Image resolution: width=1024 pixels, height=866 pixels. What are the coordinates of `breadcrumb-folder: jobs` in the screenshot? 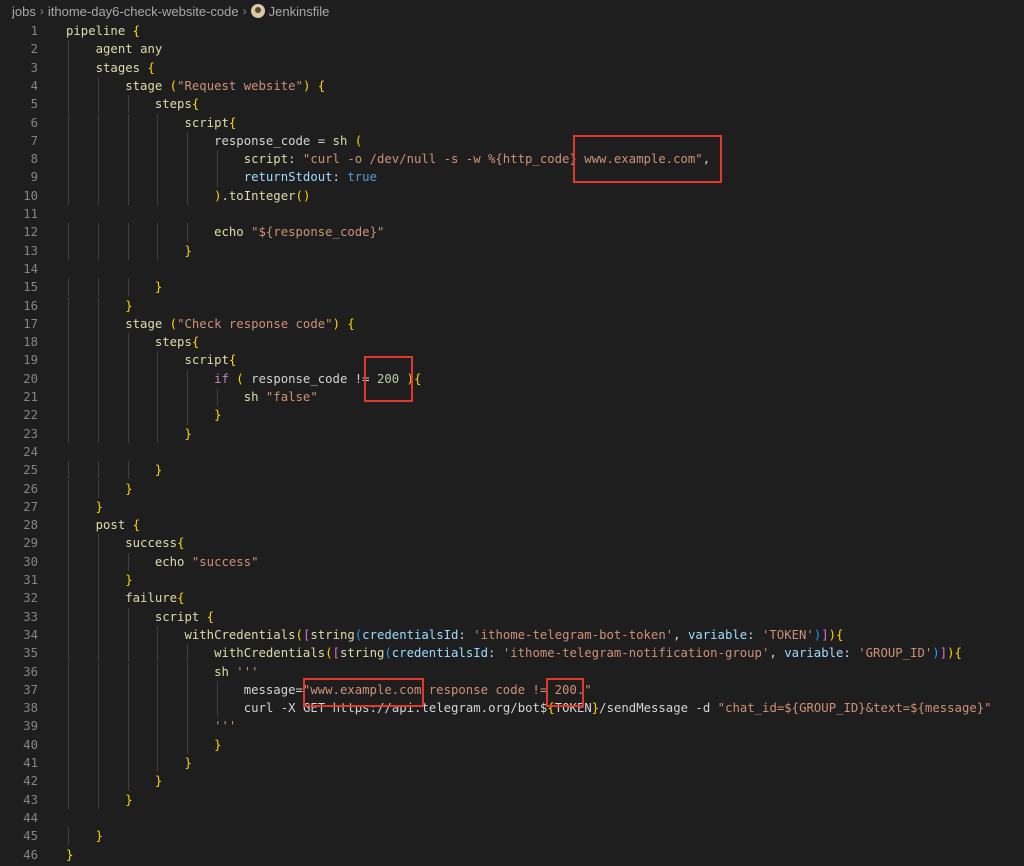 It's located at (24, 11).